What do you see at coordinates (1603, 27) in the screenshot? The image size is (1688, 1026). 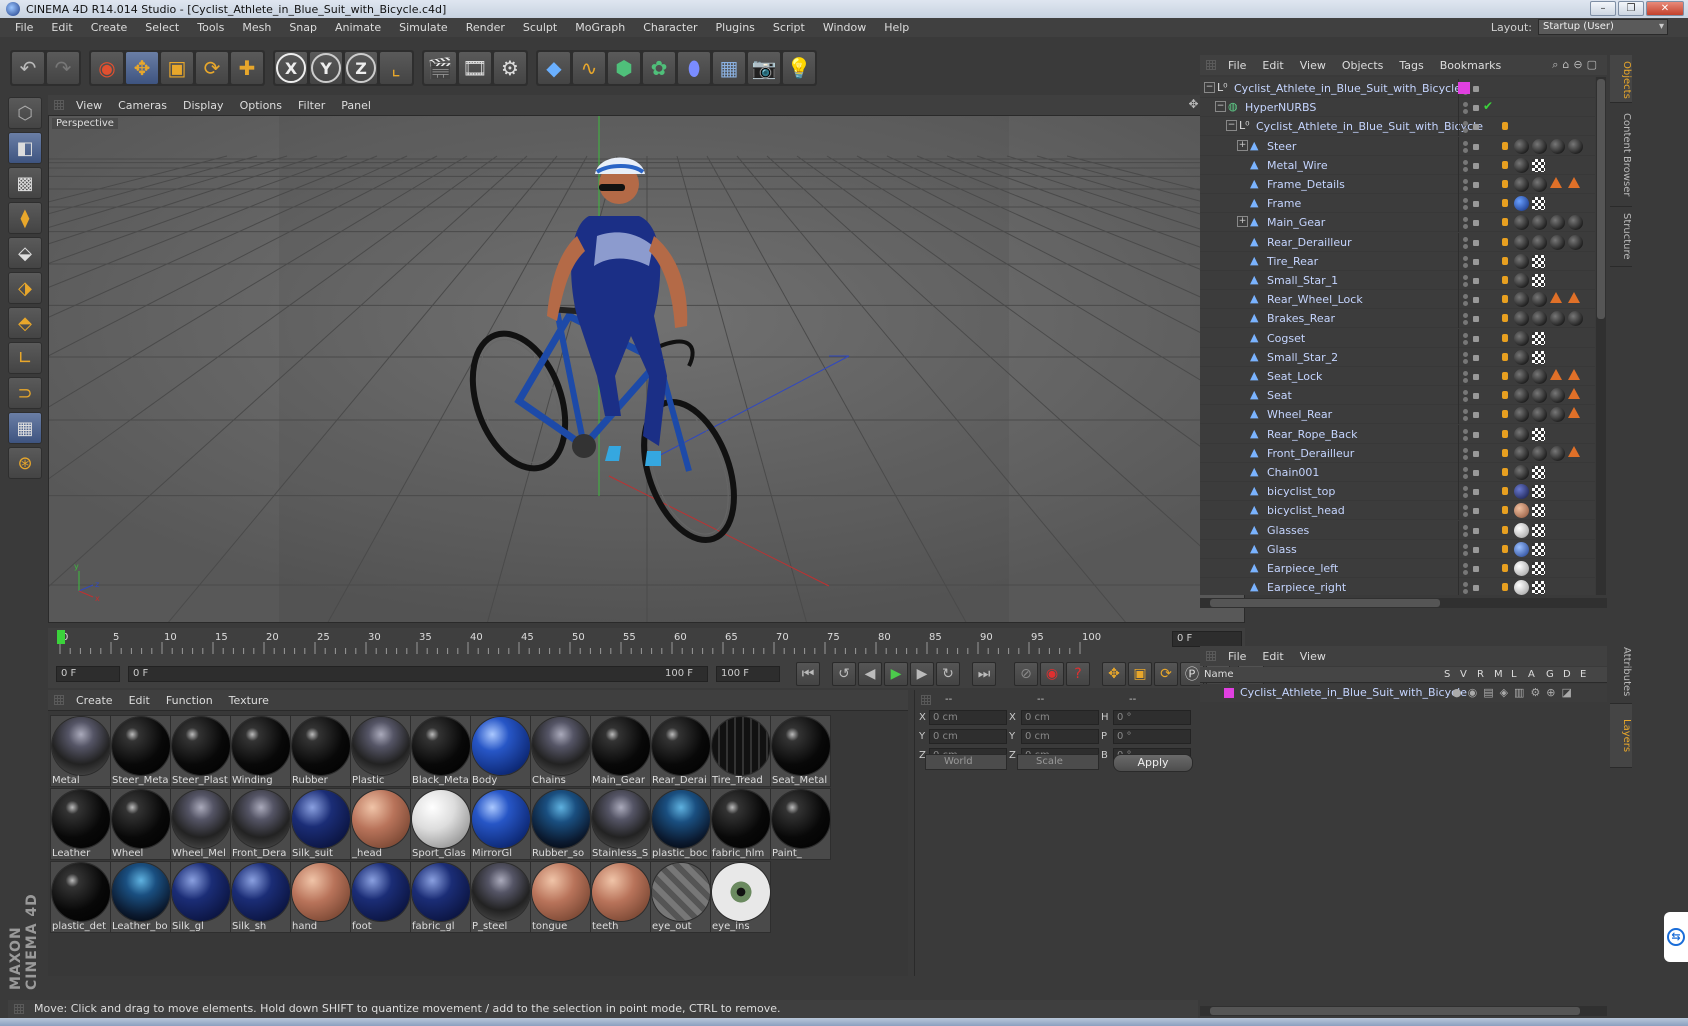 I see `layout-dropdown: Startup (User)` at bounding box center [1603, 27].